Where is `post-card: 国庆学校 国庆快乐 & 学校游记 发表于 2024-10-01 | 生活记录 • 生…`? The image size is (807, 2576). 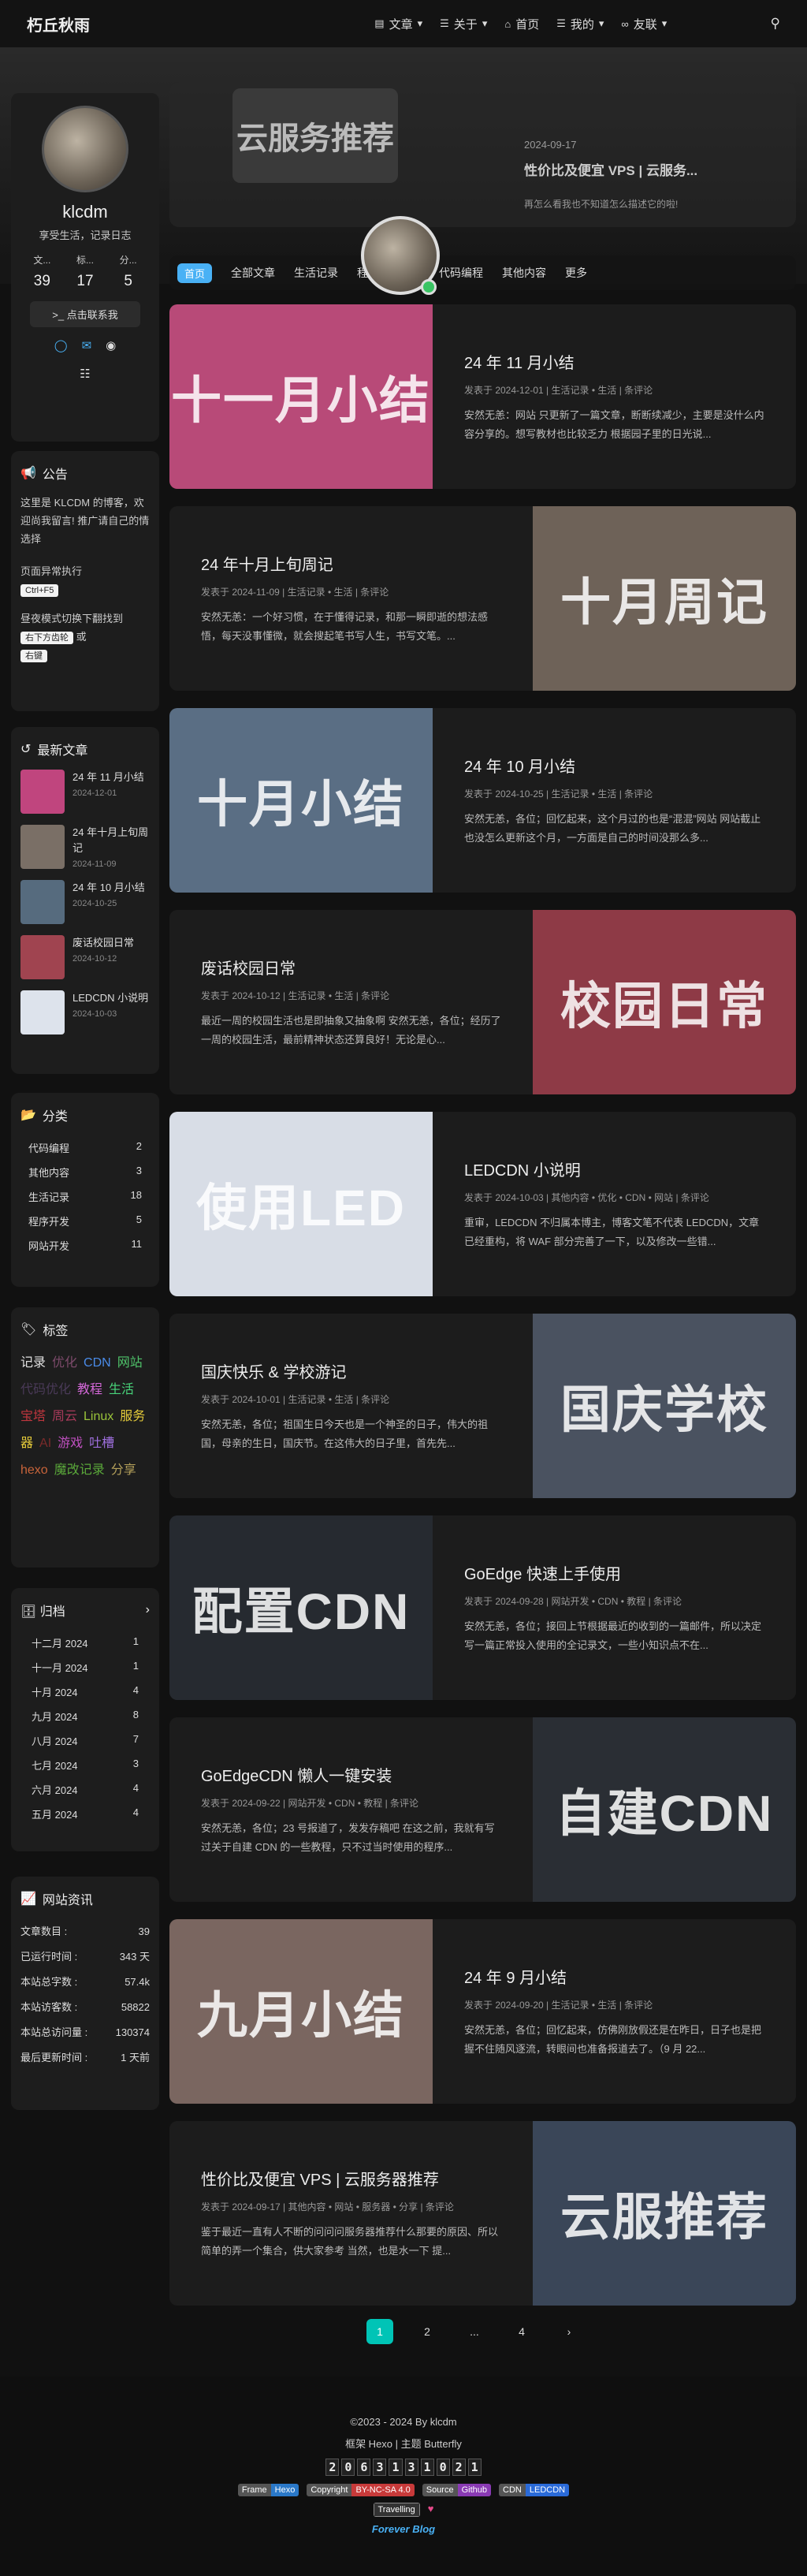 post-card: 国庆学校 国庆快乐 & 学校游记 发表于 2024-10-01 | 生活记录 • 生… is located at coordinates (482, 1406).